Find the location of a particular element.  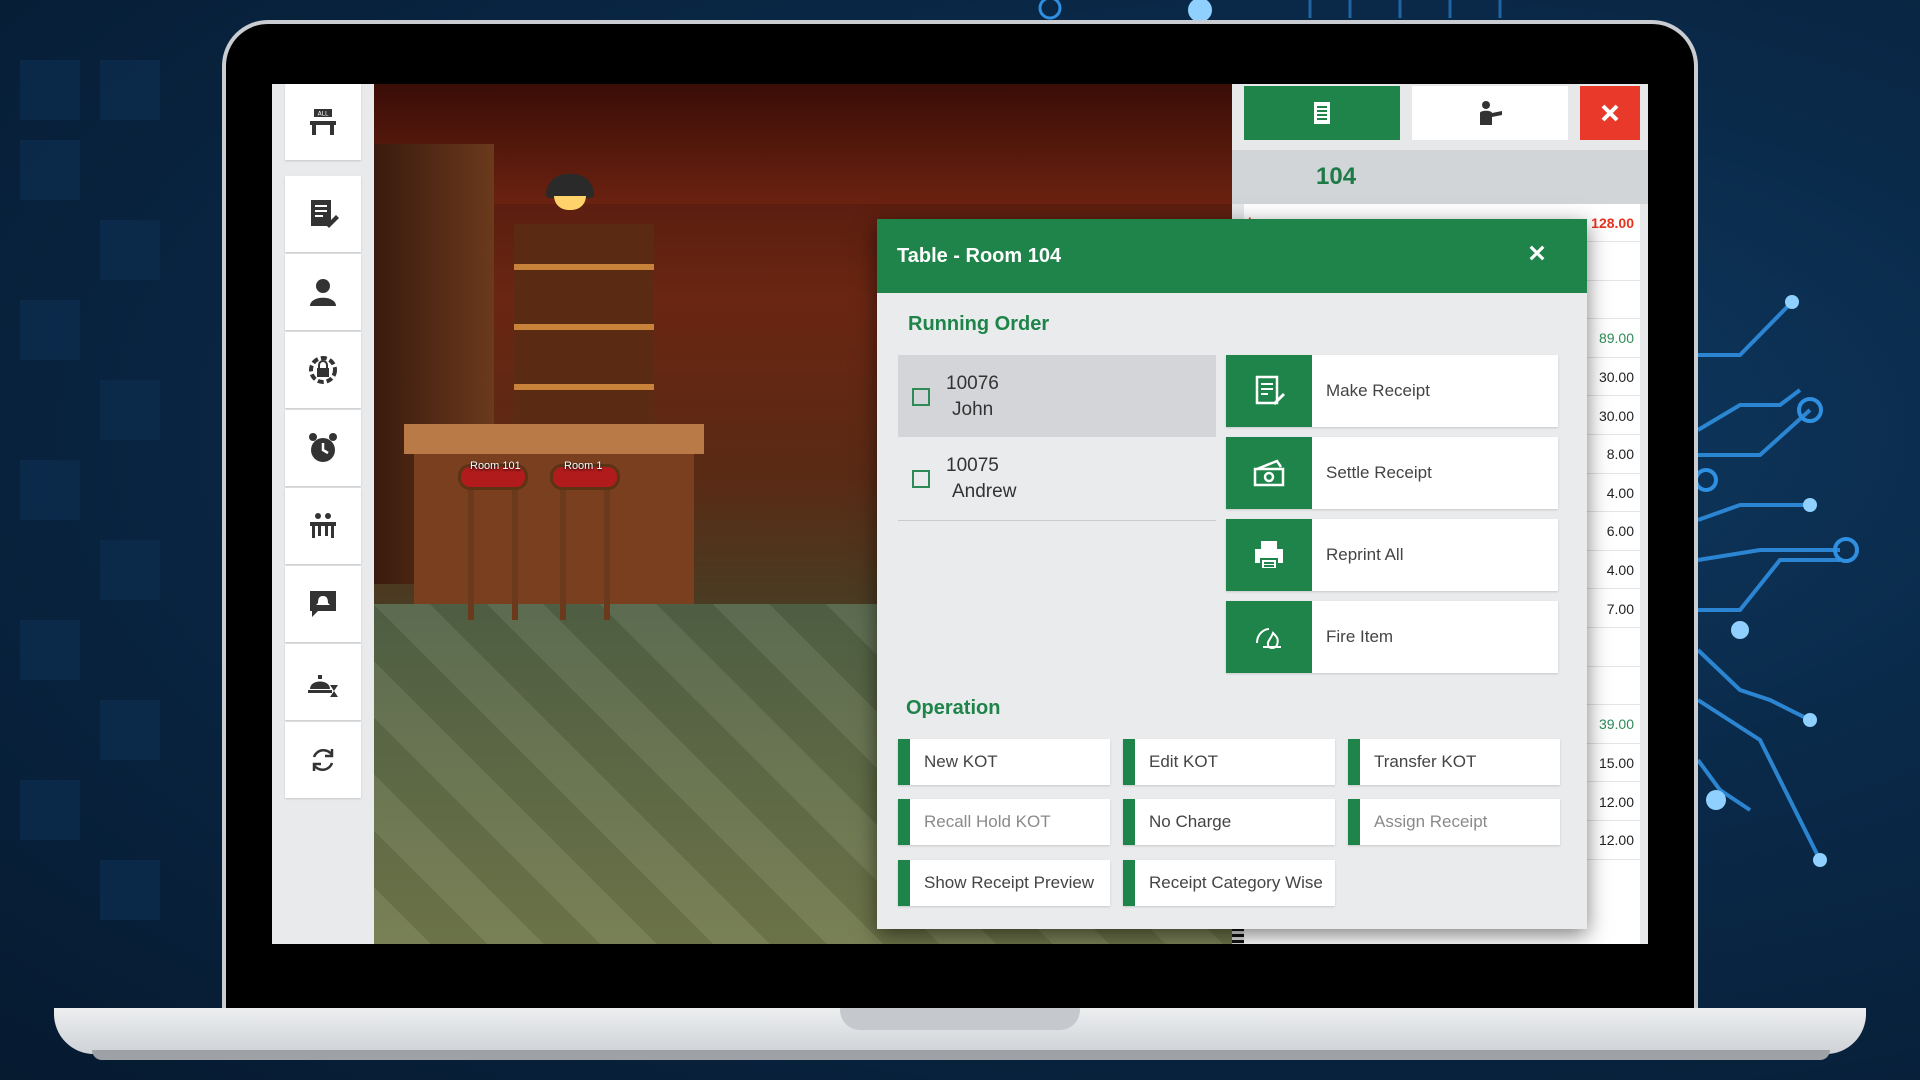

order-number: 10075 is located at coordinates (972, 465).